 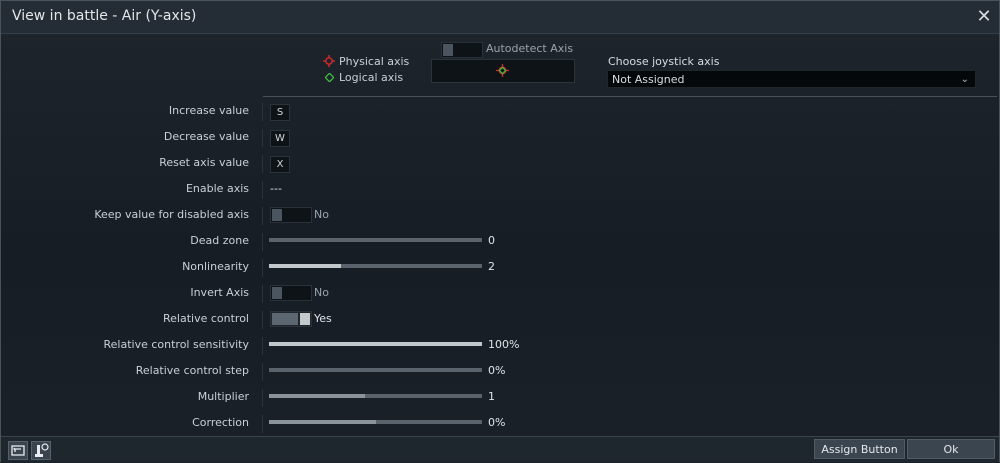 What do you see at coordinates (491, 266) in the screenshot?
I see `nonlinearity-value: 2` at bounding box center [491, 266].